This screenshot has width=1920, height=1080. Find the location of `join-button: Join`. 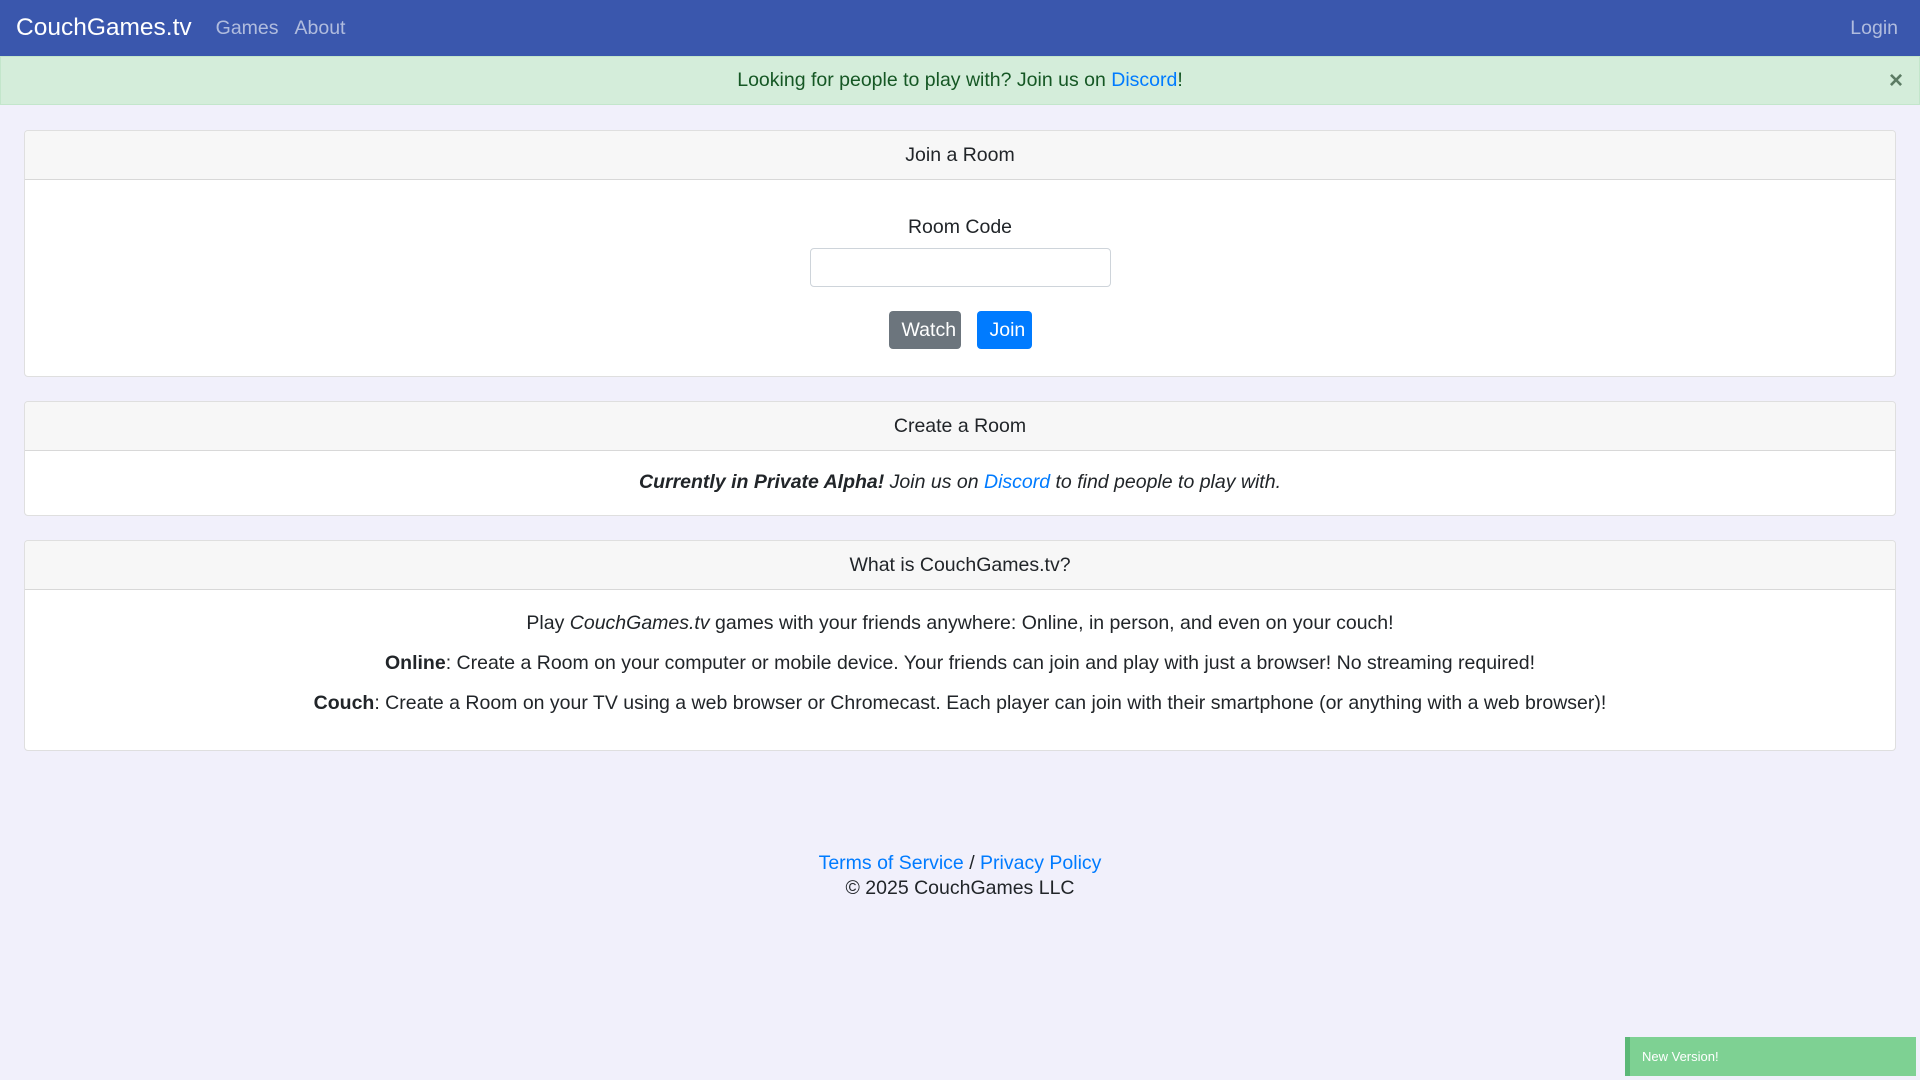

join-button: Join is located at coordinates (1004, 330).